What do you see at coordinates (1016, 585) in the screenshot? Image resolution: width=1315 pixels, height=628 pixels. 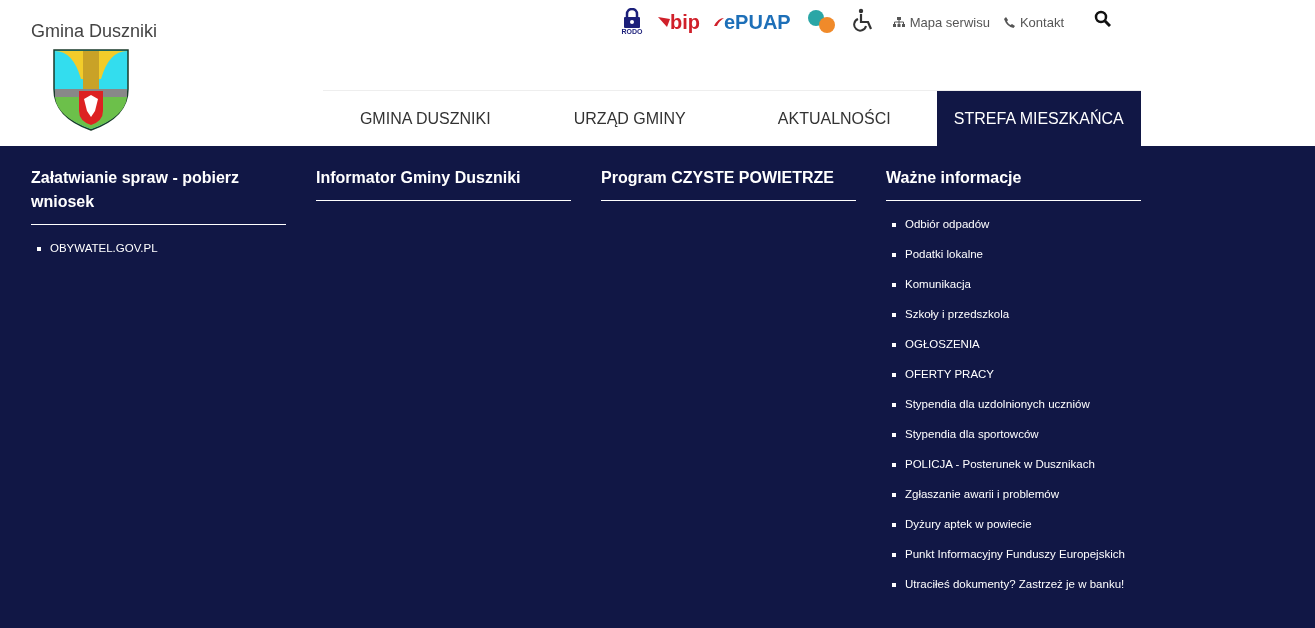 I see `menu-link: Utraciłeś dokumenty? Zastrzeż je w banku!` at bounding box center [1016, 585].